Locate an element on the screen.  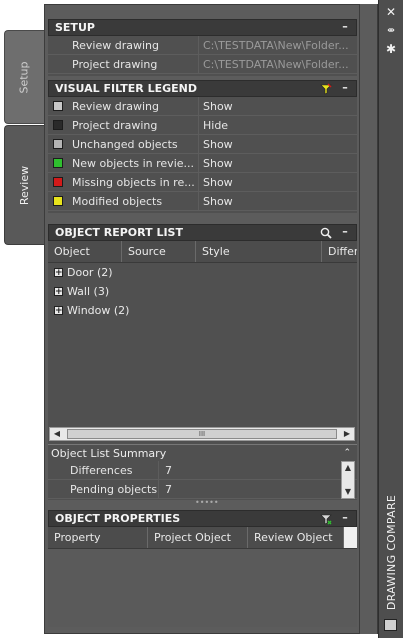
summary-row-differences: Differences 7 is located at coordinates (202, 470).